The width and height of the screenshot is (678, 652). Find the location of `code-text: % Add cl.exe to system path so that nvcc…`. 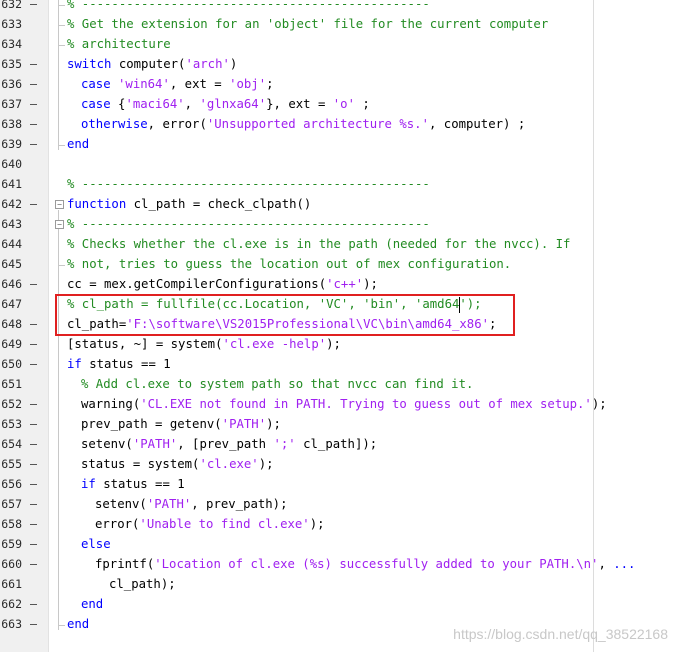

code-text: % Add cl.exe to system path so that nvcc… is located at coordinates (277, 384).